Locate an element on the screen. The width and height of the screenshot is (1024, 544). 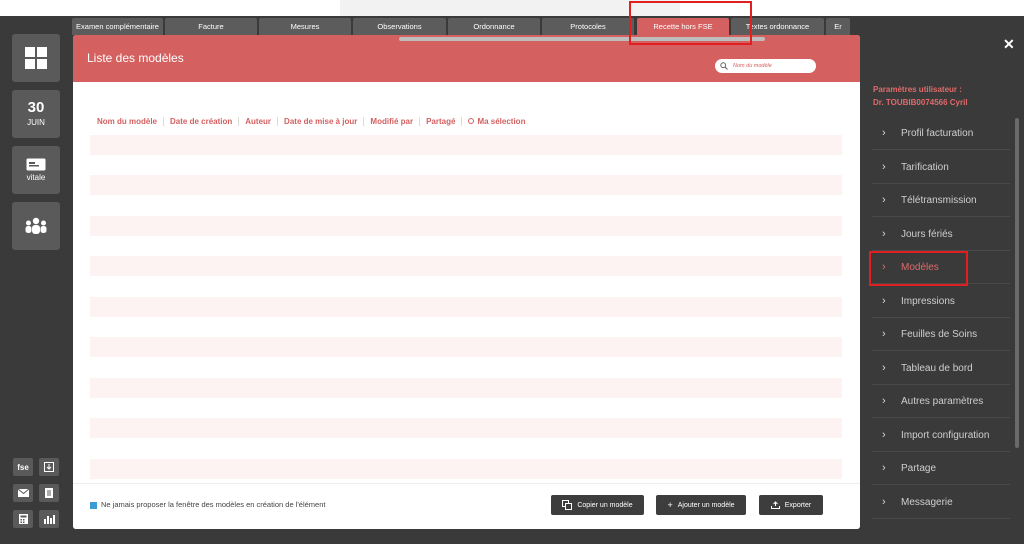
menu-item-partage: › Partage is located at coordinates (941, 468).